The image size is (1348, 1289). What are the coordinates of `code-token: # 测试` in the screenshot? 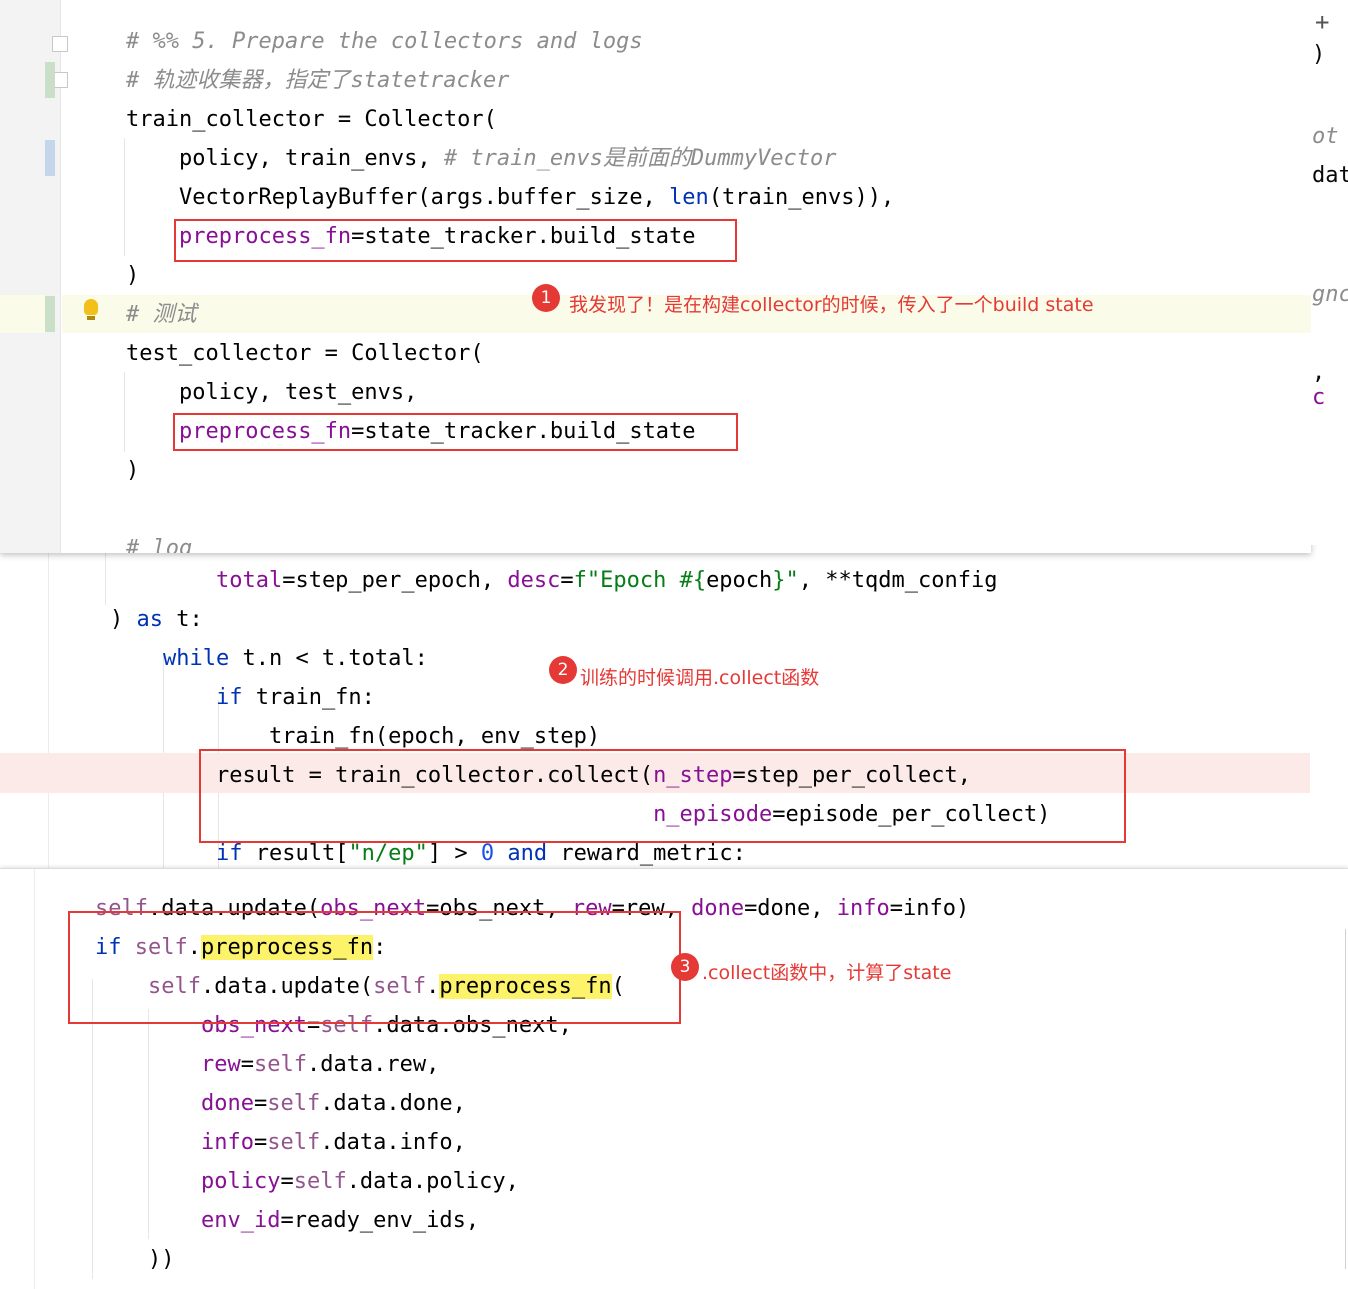 It's located at (161, 314).